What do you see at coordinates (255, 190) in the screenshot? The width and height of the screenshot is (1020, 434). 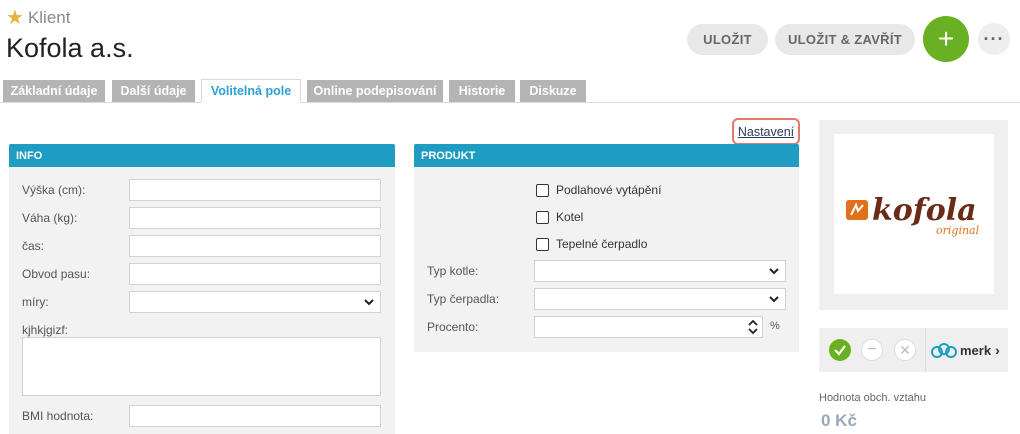 I see `height-input` at bounding box center [255, 190].